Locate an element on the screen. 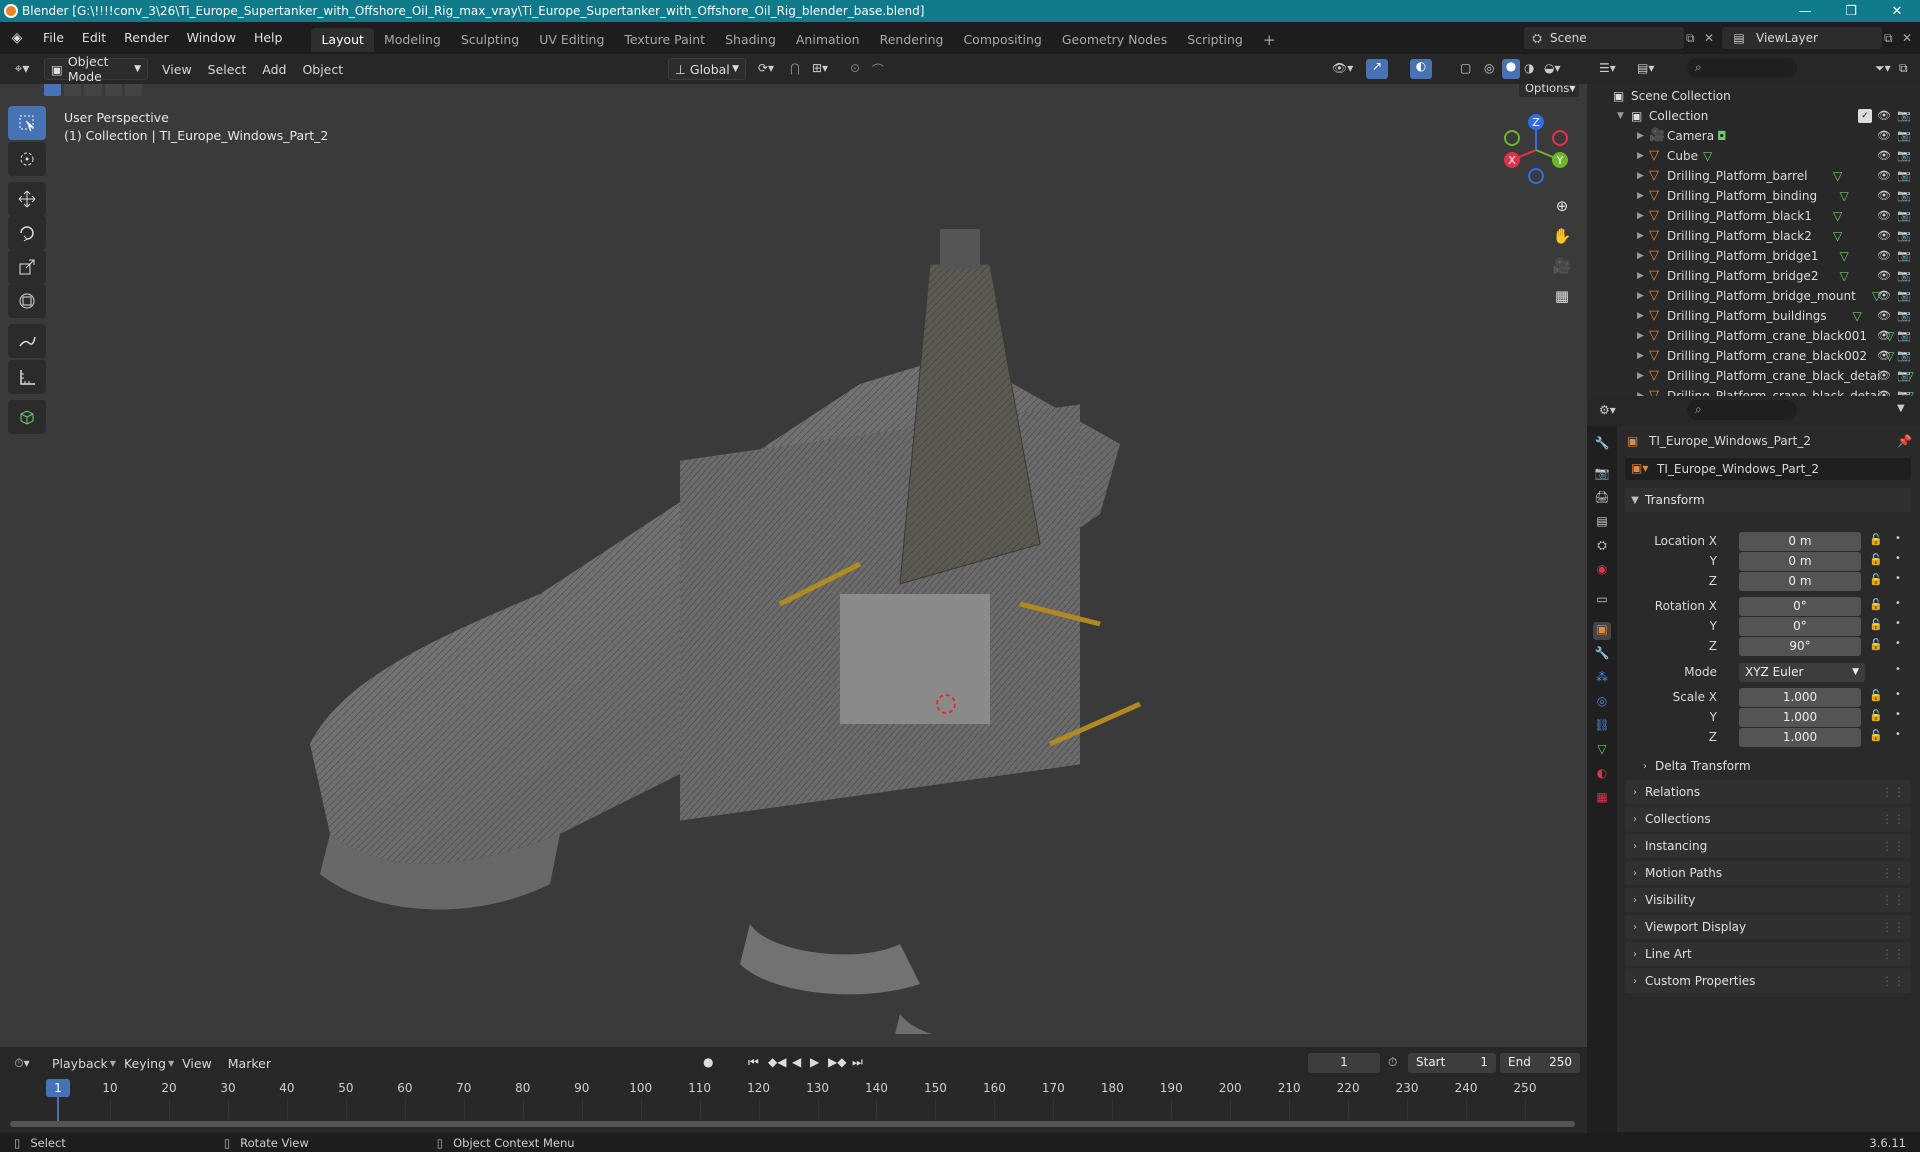  jump-start-icon: ⏮ is located at coordinates (753, 1062).